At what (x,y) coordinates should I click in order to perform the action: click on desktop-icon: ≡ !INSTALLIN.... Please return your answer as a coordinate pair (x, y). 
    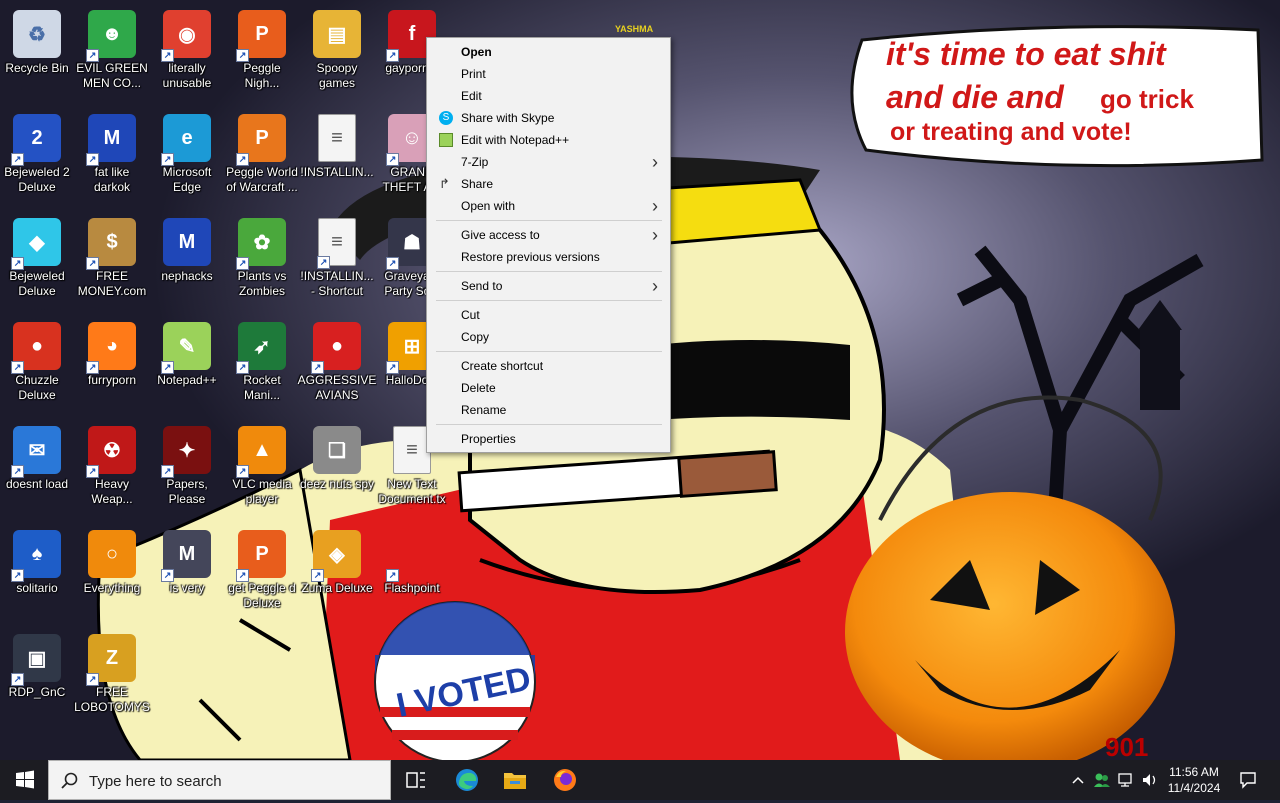
    Looking at the image, I should click on (337, 155).